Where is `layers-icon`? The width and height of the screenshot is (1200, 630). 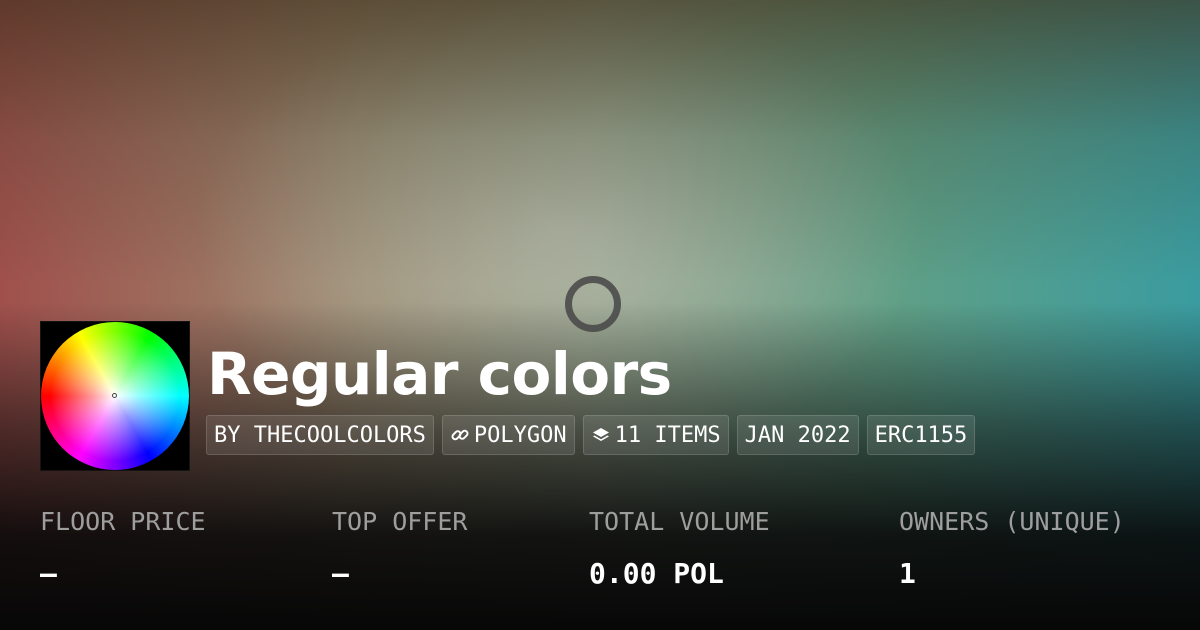 layers-icon is located at coordinates (601, 435).